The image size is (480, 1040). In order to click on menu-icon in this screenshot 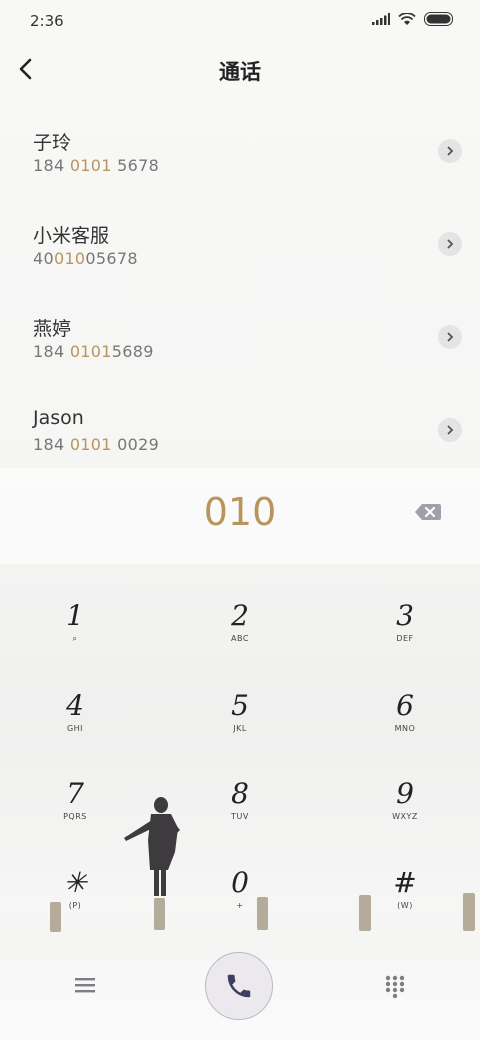, I will do `click(85, 985)`.